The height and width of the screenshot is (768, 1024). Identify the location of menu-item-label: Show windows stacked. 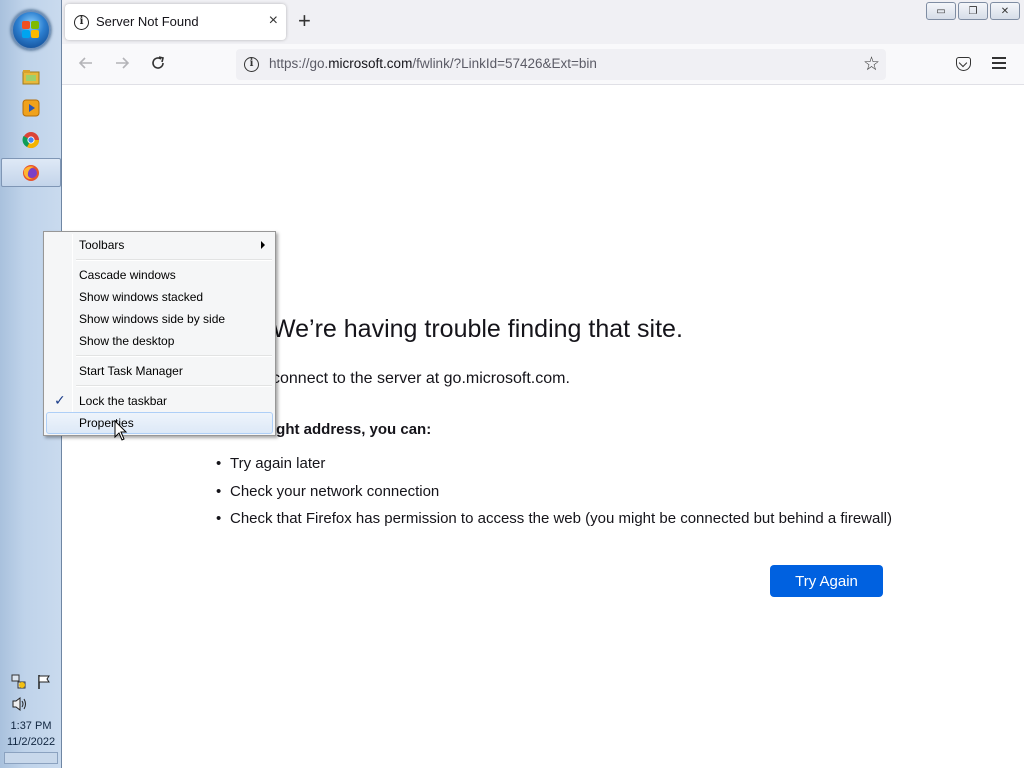
(141, 297).